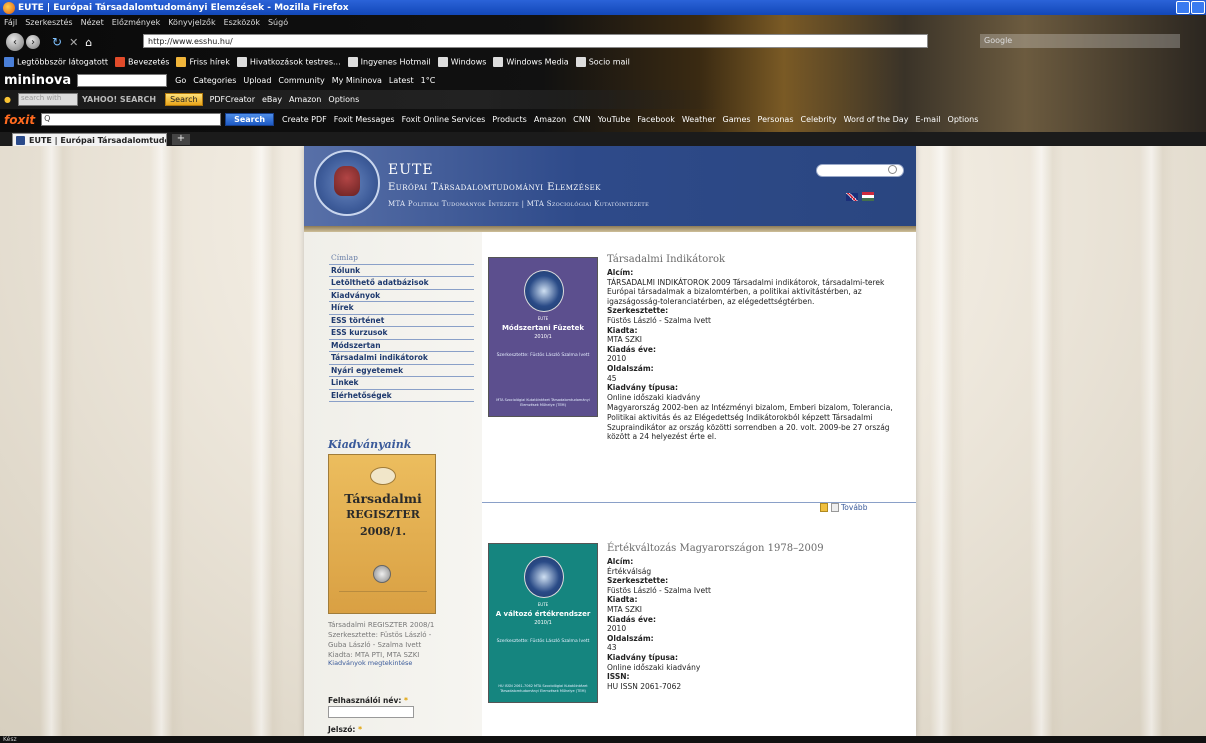  Describe the element at coordinates (304, 119) in the screenshot. I see `create-pdf-button: Create PDF` at that location.